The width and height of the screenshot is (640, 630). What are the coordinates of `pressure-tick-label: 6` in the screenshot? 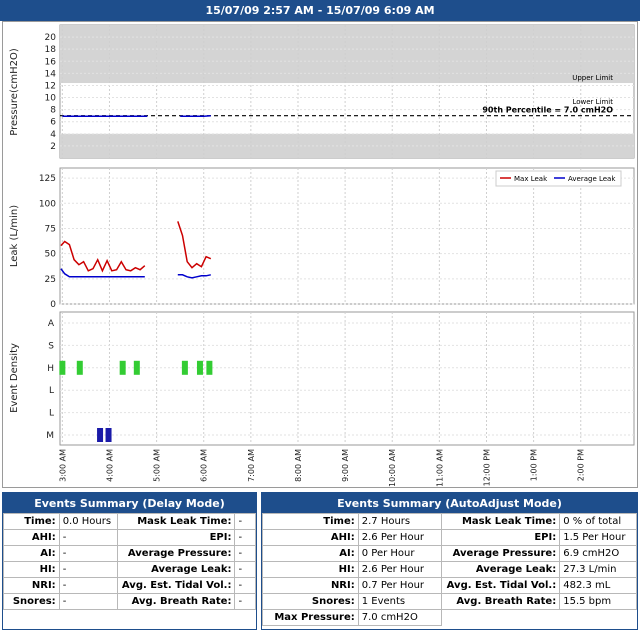 It's located at (53, 123).